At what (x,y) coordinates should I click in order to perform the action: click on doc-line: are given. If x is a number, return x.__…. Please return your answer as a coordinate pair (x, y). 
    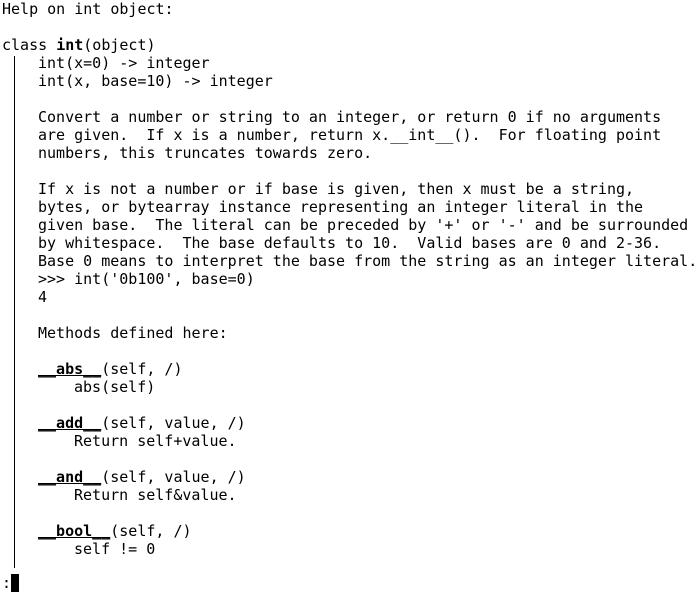
    Looking at the image, I should click on (350, 135).